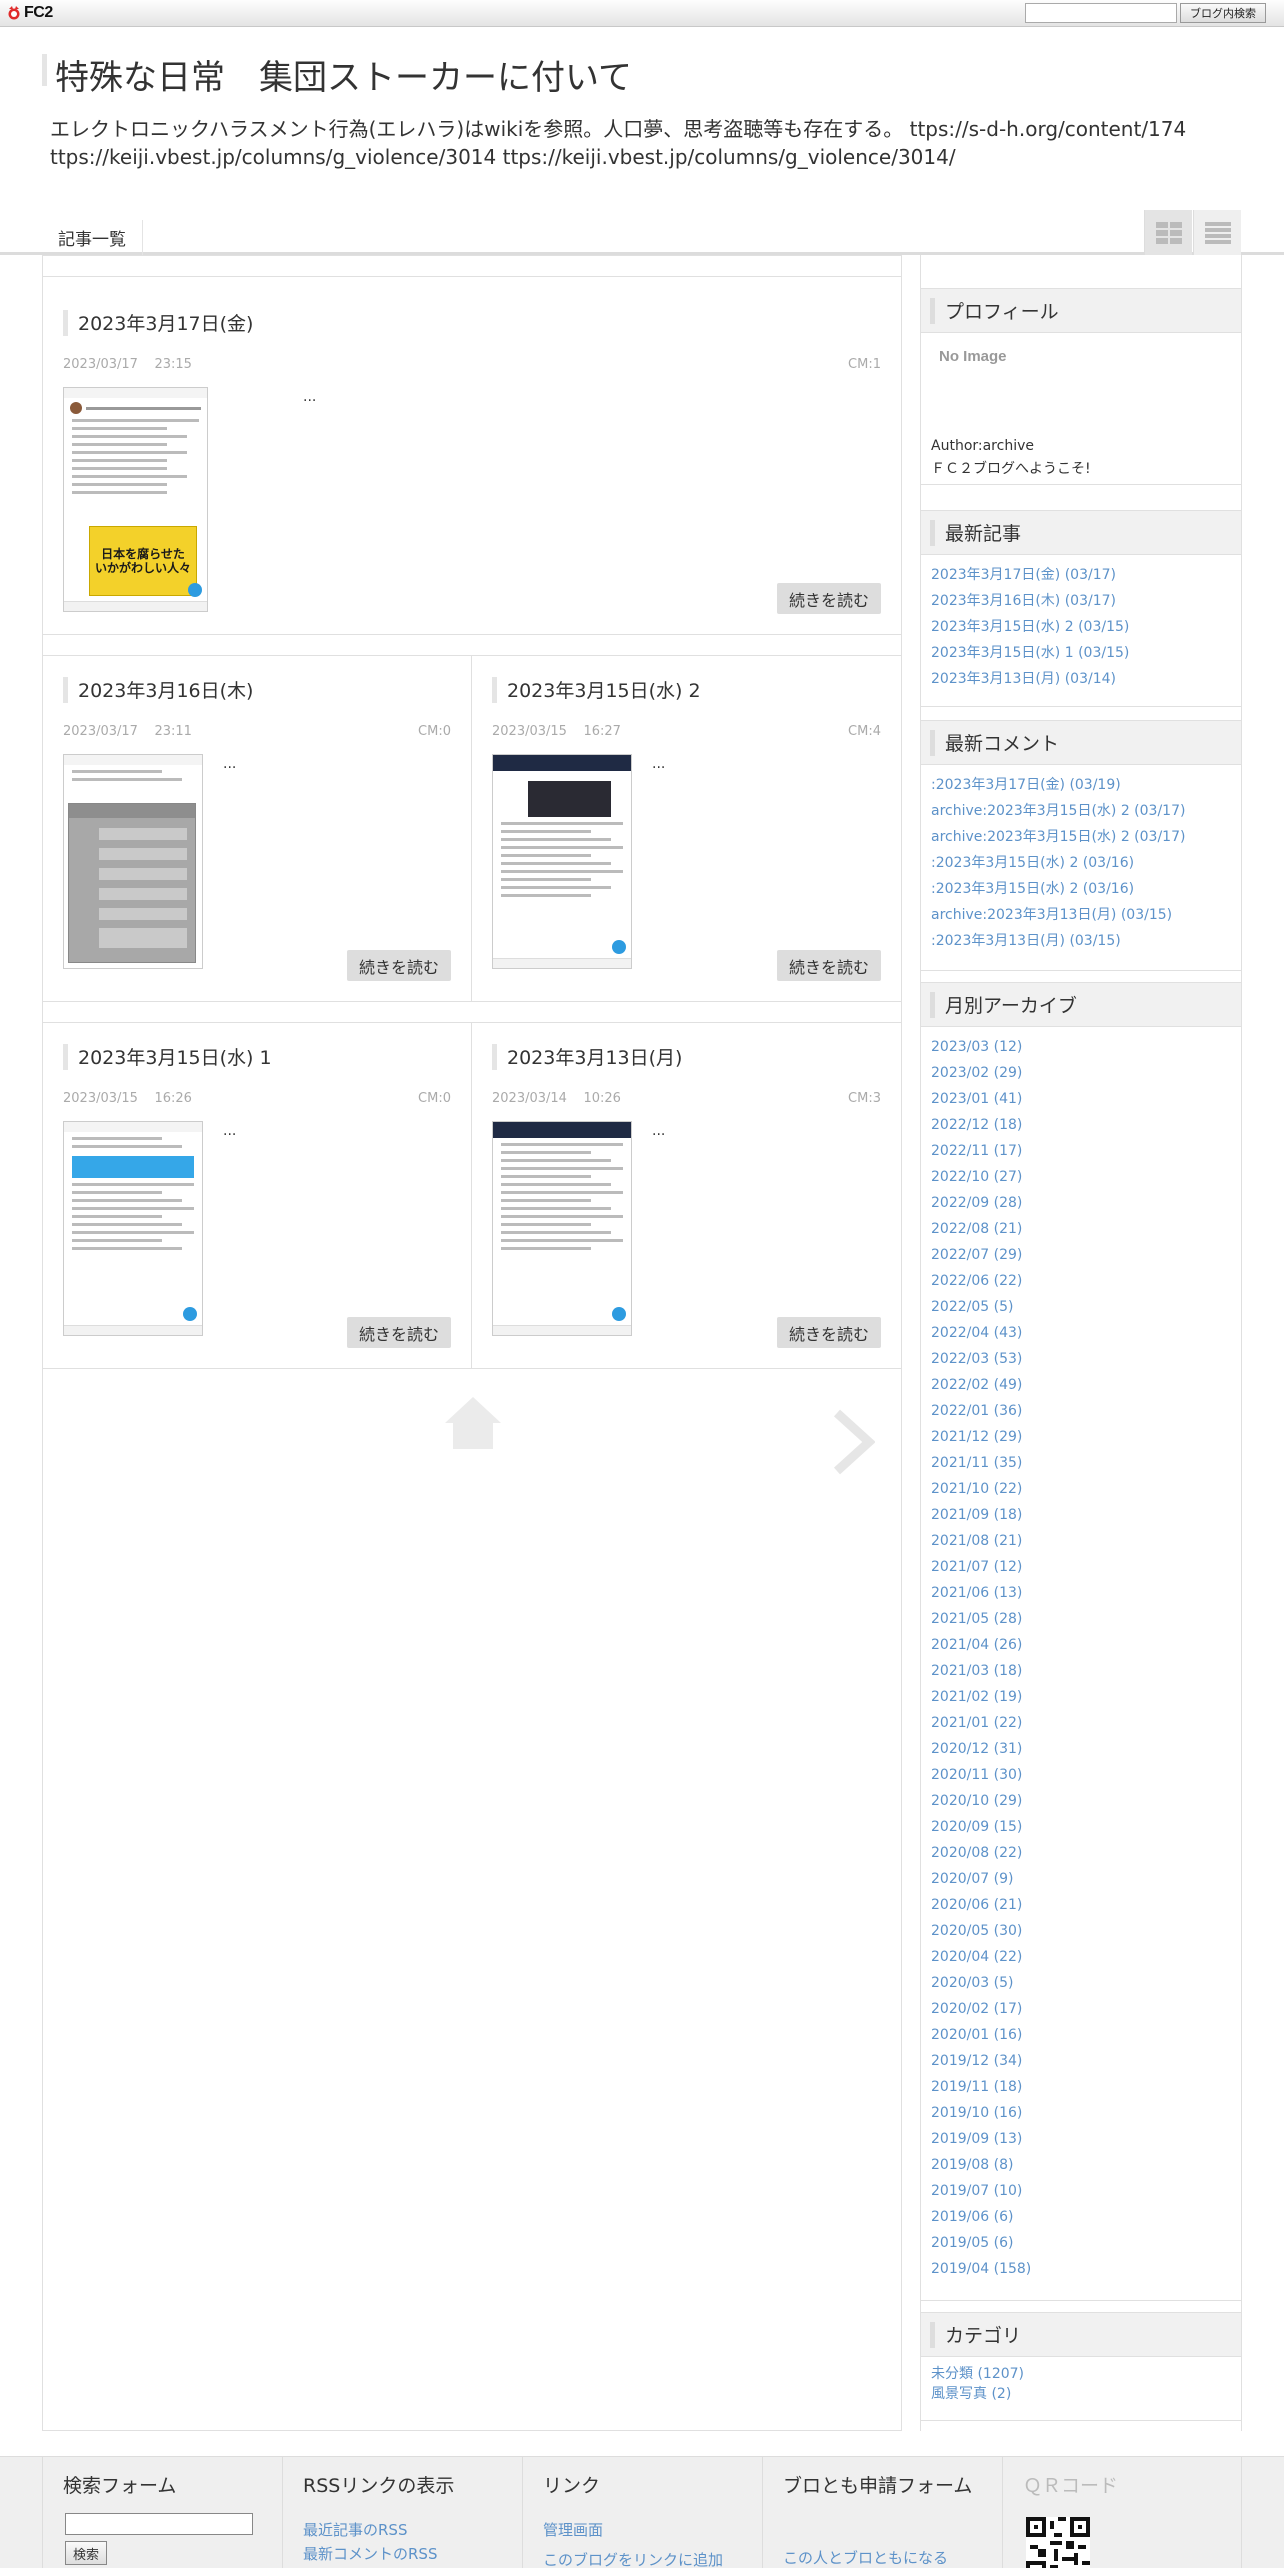 The height and width of the screenshot is (2568, 1284). I want to click on footer-search-button: 検索, so click(86, 2553).